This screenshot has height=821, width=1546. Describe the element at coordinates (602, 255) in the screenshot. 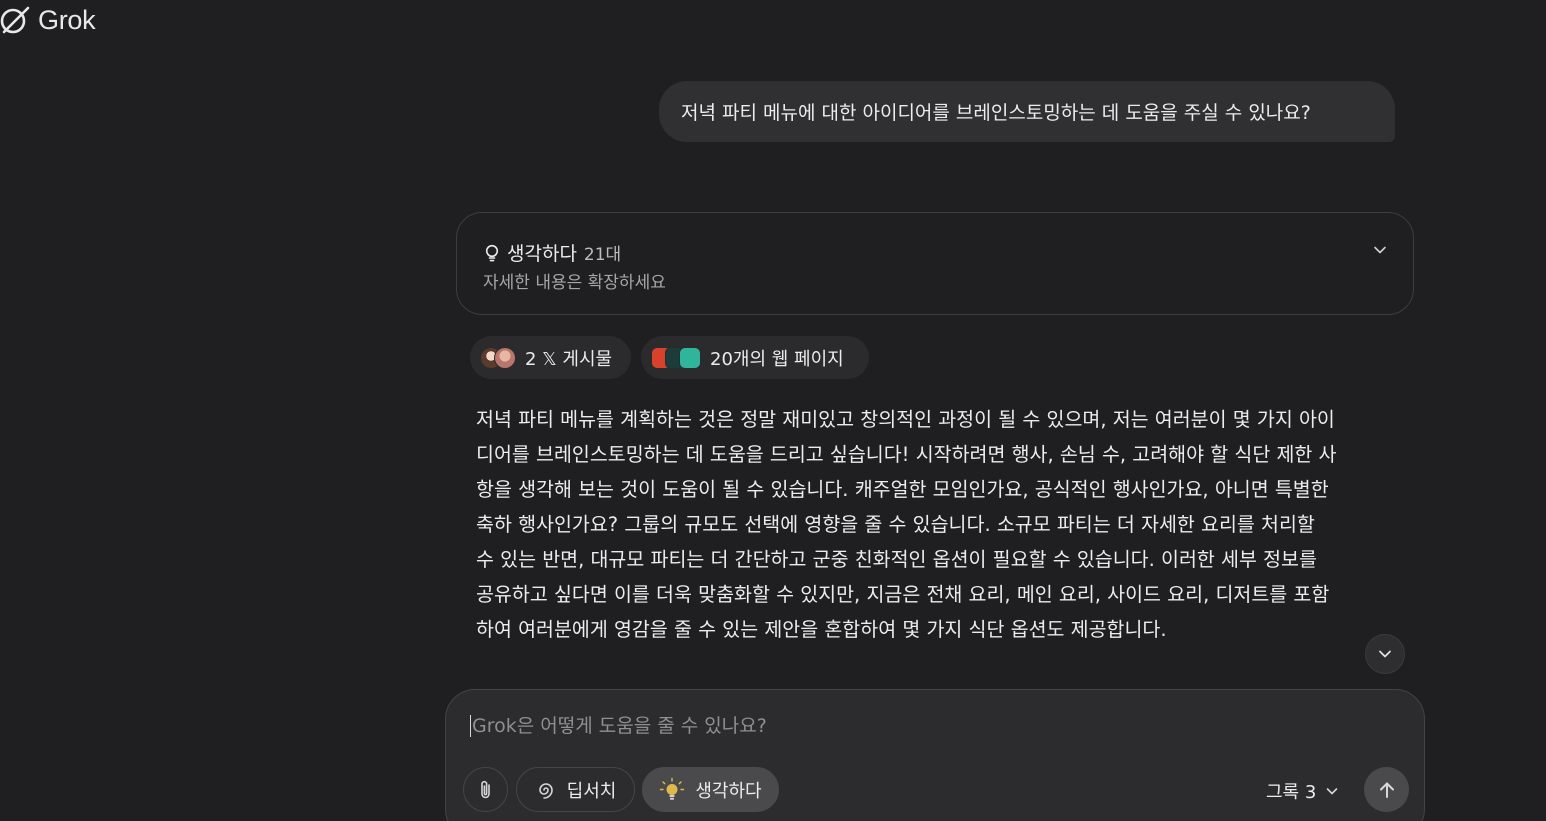

I see `thinking-duration: 21대` at that location.